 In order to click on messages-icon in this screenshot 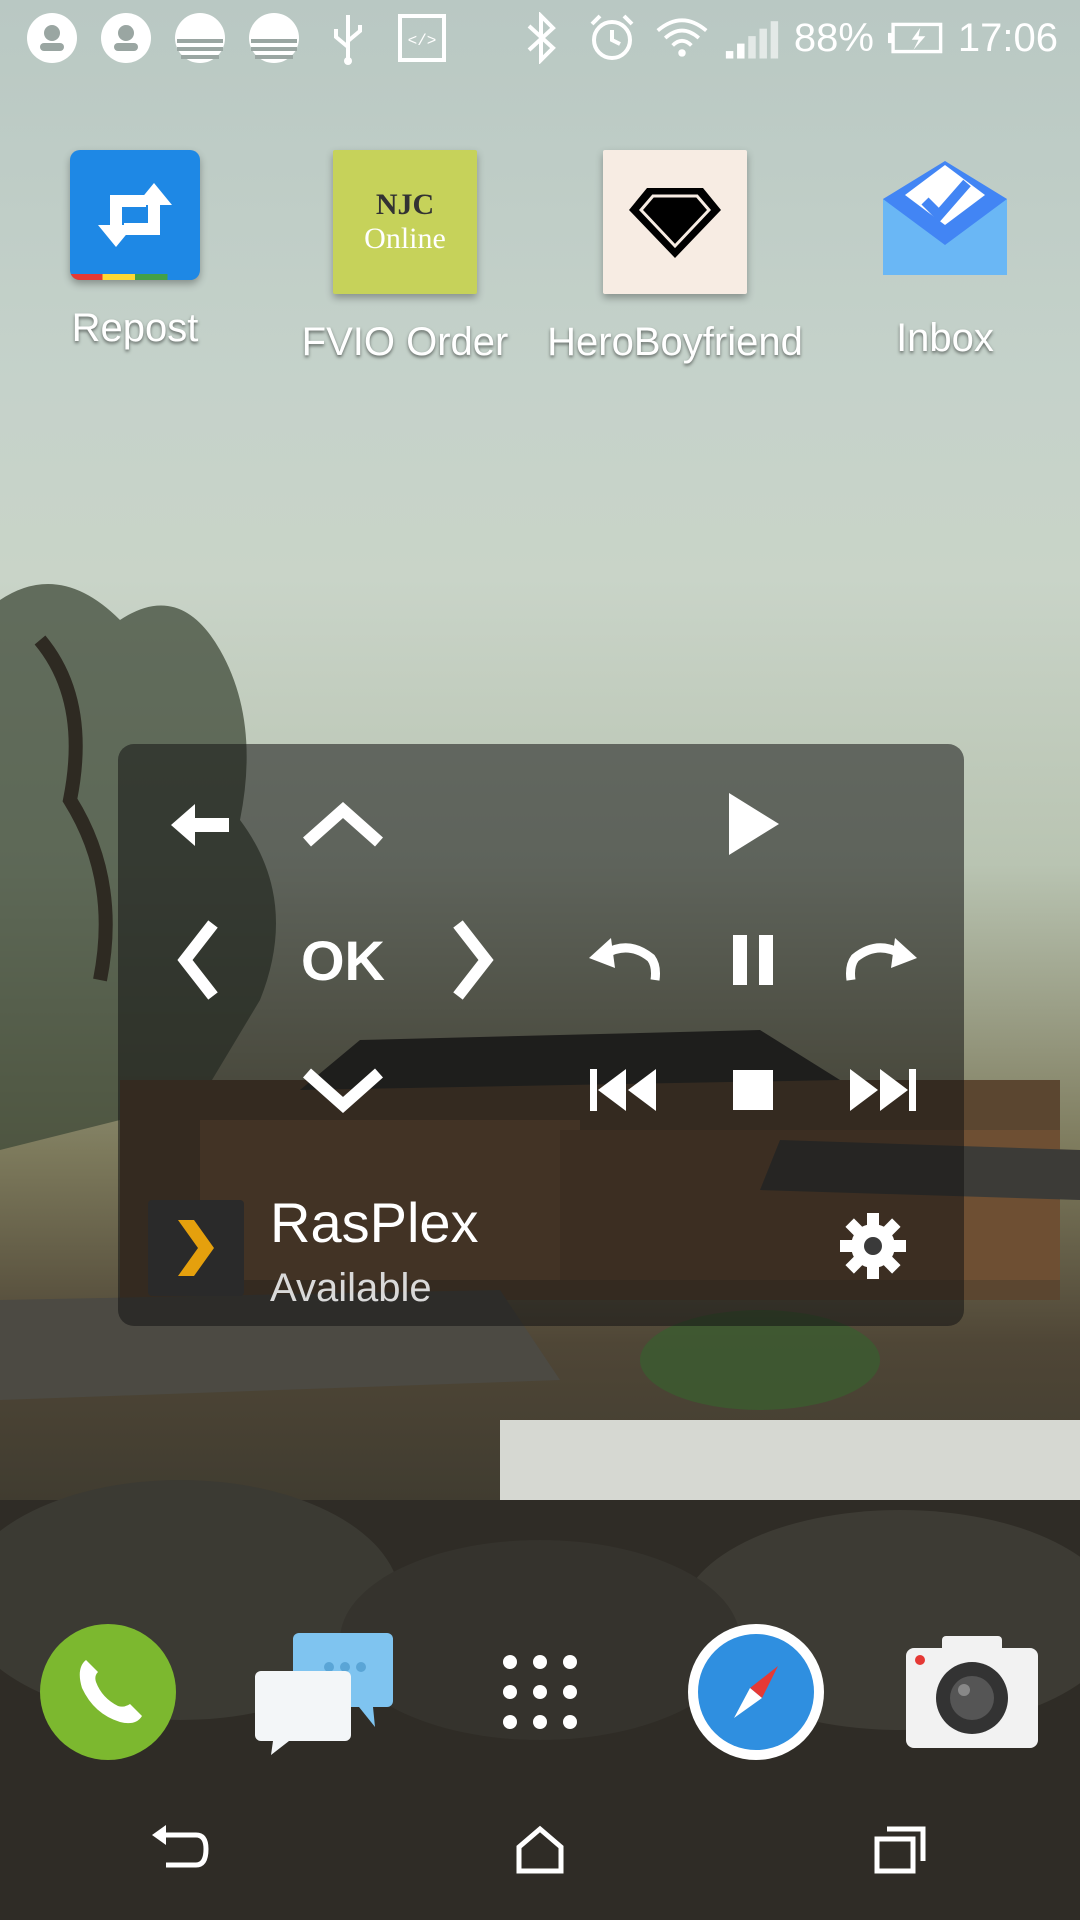, I will do `click(324, 1694)`.